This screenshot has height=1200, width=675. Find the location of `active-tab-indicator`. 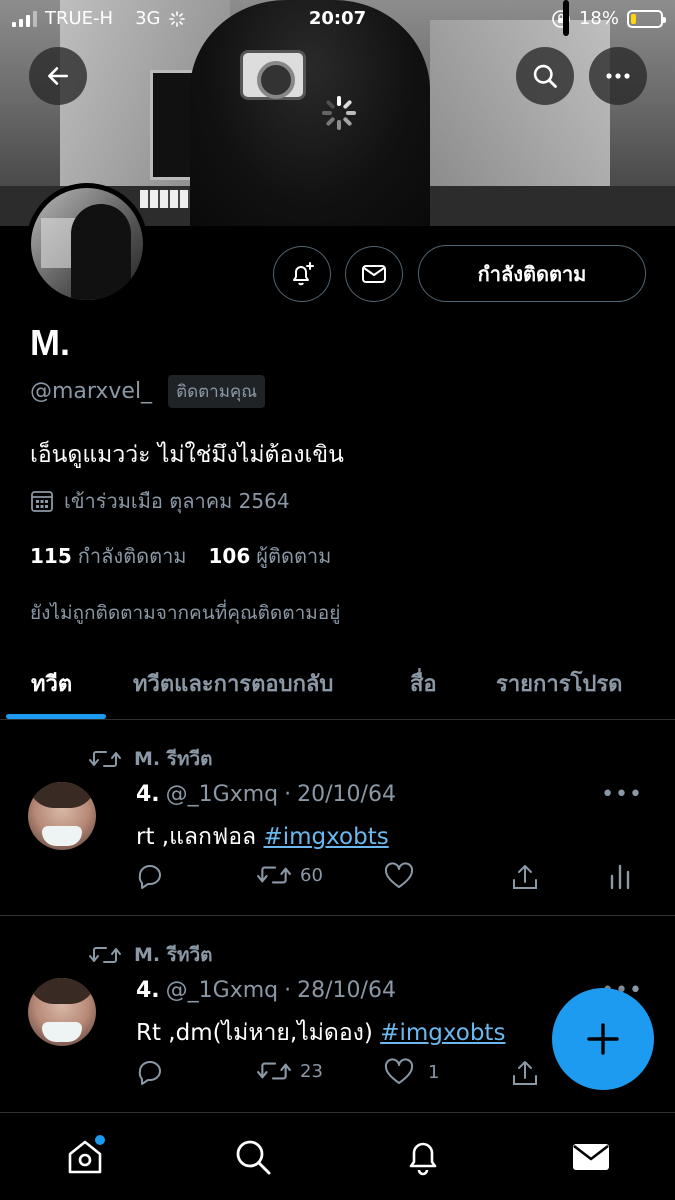

active-tab-indicator is located at coordinates (56, 716).